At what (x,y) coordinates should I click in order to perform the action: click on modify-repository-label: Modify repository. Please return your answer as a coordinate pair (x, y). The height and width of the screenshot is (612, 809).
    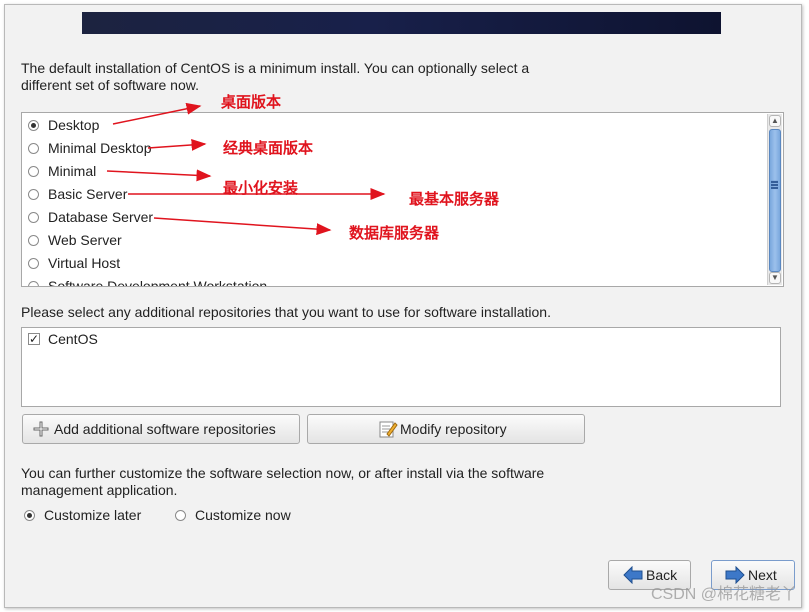
    Looking at the image, I should click on (453, 429).